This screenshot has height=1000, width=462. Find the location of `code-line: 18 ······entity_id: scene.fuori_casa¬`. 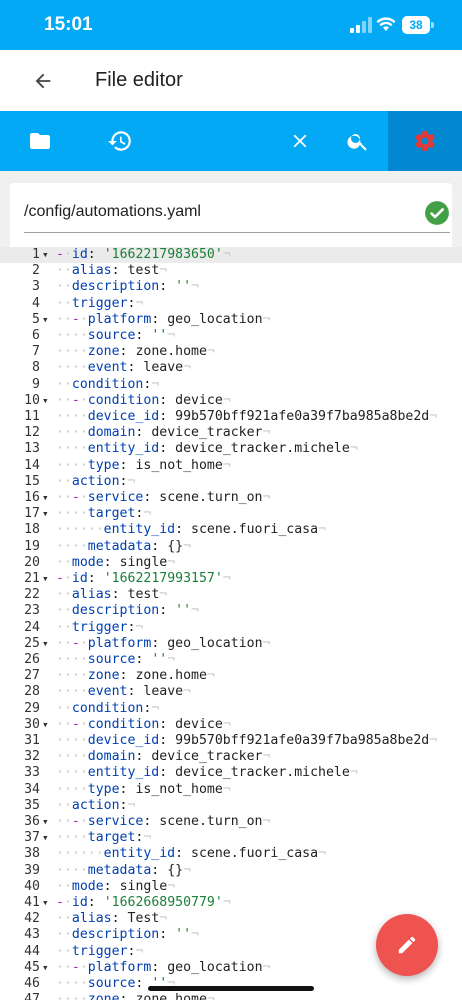

code-line: 18 ······entity_id: scene.fuori_casa¬ is located at coordinates (231, 530).